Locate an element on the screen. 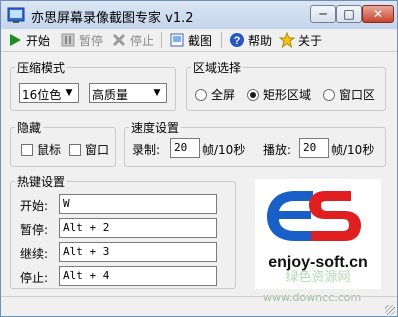  watermark-top: 绿色资源网 is located at coordinates (317, 277).